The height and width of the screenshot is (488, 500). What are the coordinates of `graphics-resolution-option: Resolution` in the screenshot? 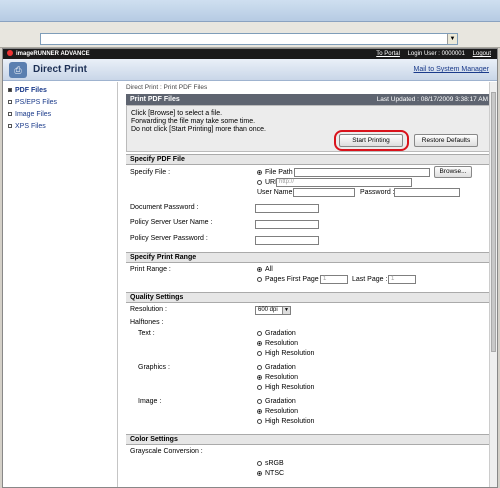 It's located at (277, 378).